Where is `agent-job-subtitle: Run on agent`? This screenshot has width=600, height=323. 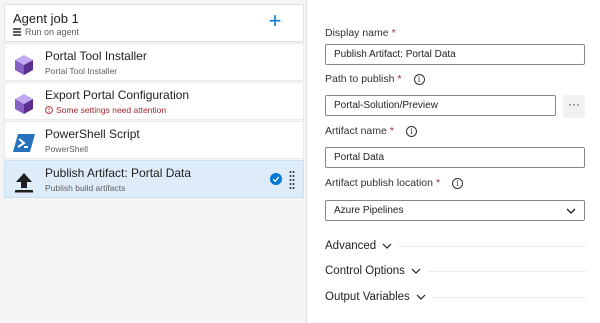
agent-job-subtitle: Run on agent is located at coordinates (46, 32).